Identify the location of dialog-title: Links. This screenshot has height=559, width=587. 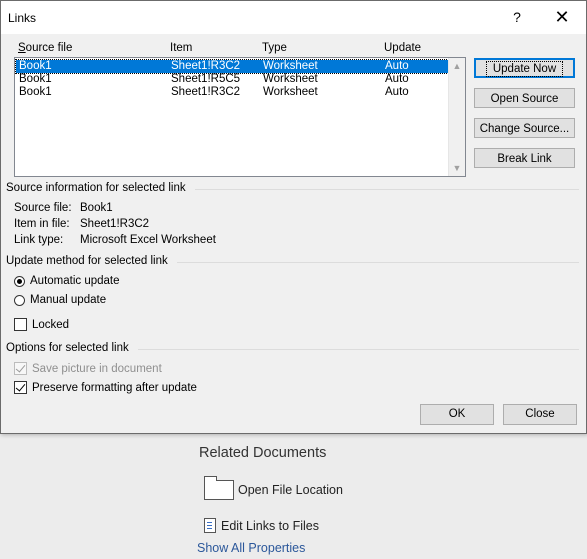
(22, 18).